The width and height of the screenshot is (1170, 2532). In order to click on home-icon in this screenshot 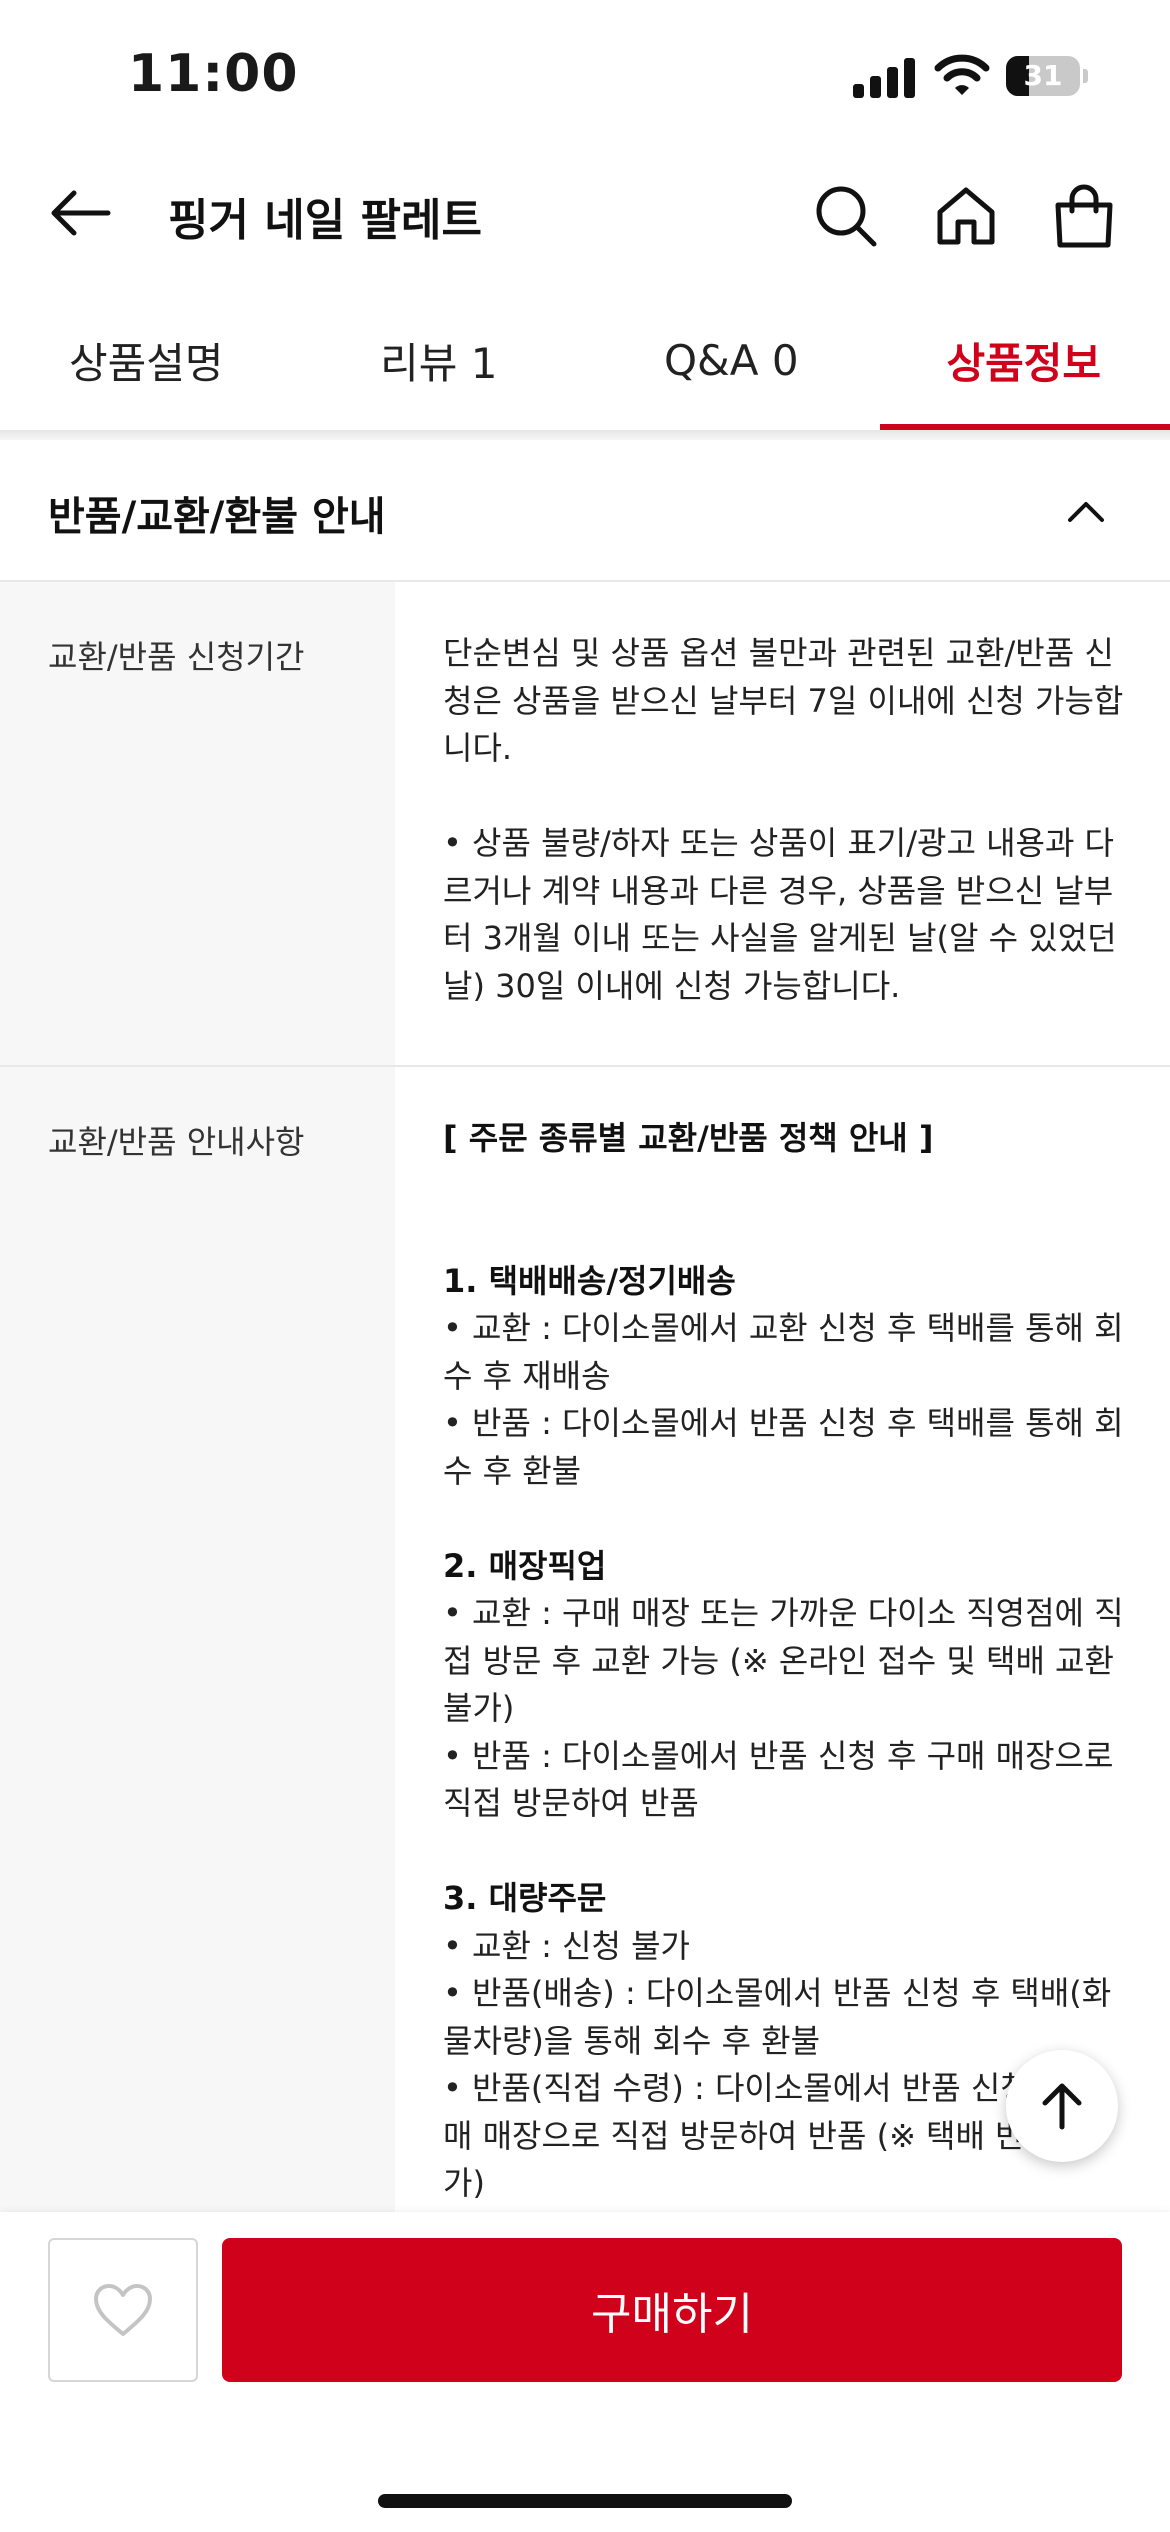, I will do `click(966, 216)`.